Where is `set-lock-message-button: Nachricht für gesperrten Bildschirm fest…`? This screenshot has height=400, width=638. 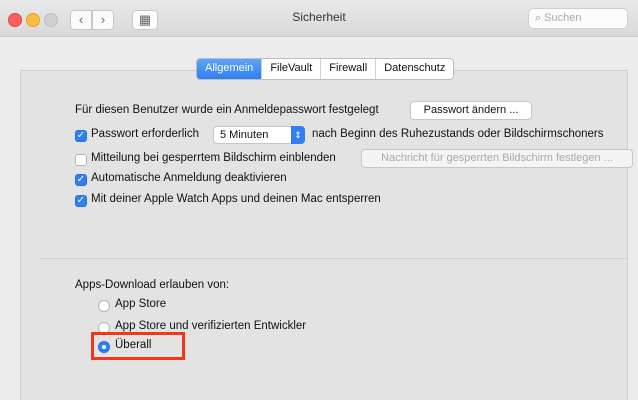 set-lock-message-button: Nachricht für gesperrten Bildschirm fest… is located at coordinates (497, 158).